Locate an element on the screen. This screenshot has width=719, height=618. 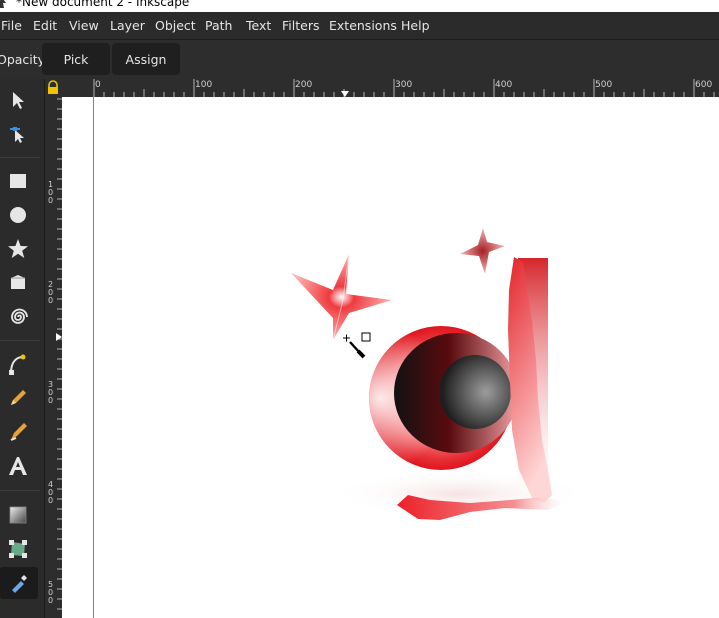
gradient-tool is located at coordinates (18, 515).